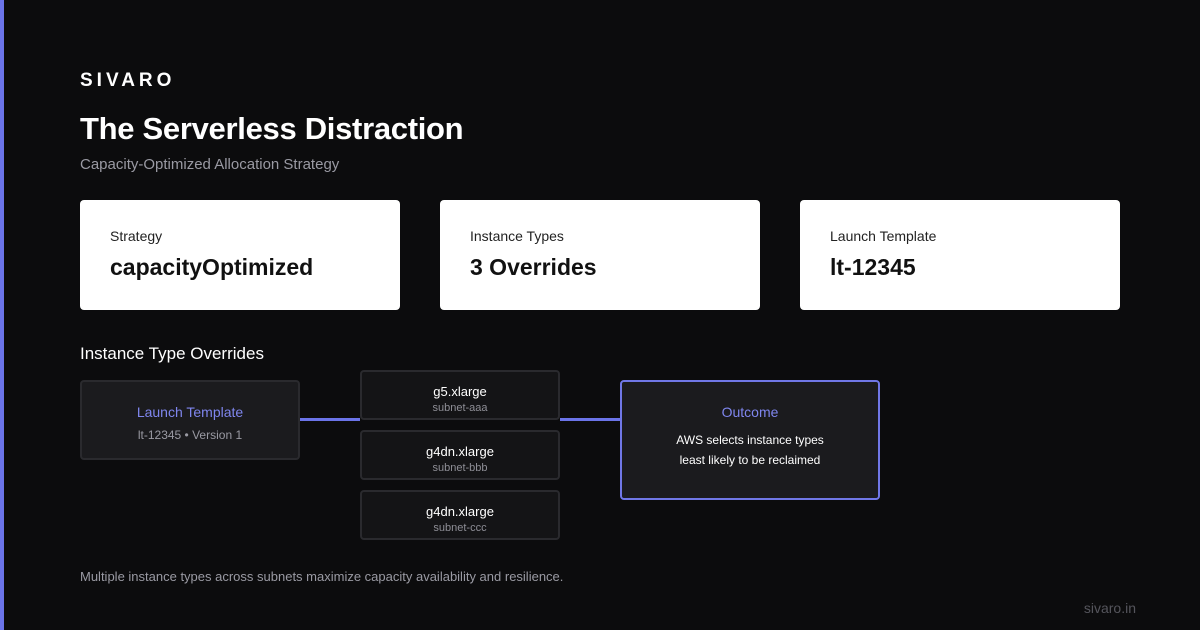 The image size is (1200, 630). Describe the element at coordinates (2, 315) in the screenshot. I see `accent-bar` at that location.